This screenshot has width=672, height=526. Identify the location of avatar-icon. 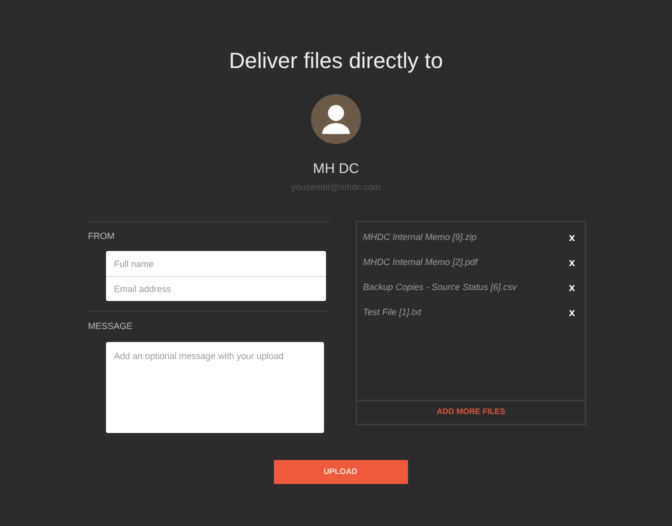
(336, 119).